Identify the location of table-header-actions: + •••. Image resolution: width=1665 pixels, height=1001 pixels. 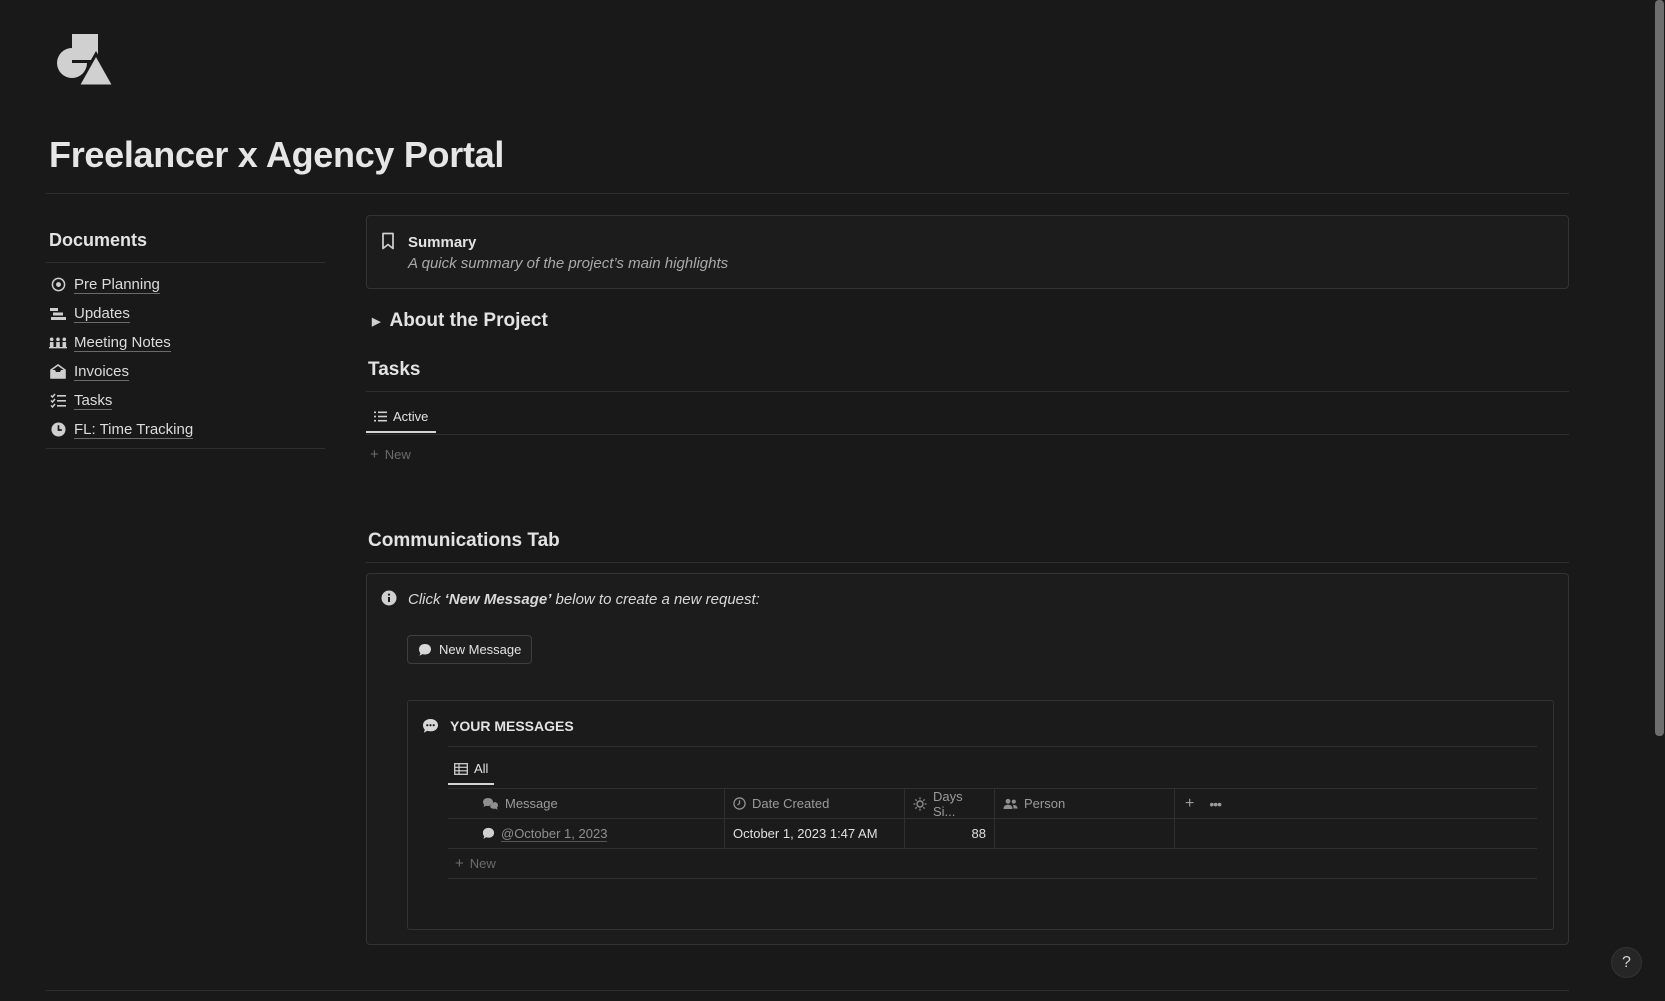
(1356, 803).